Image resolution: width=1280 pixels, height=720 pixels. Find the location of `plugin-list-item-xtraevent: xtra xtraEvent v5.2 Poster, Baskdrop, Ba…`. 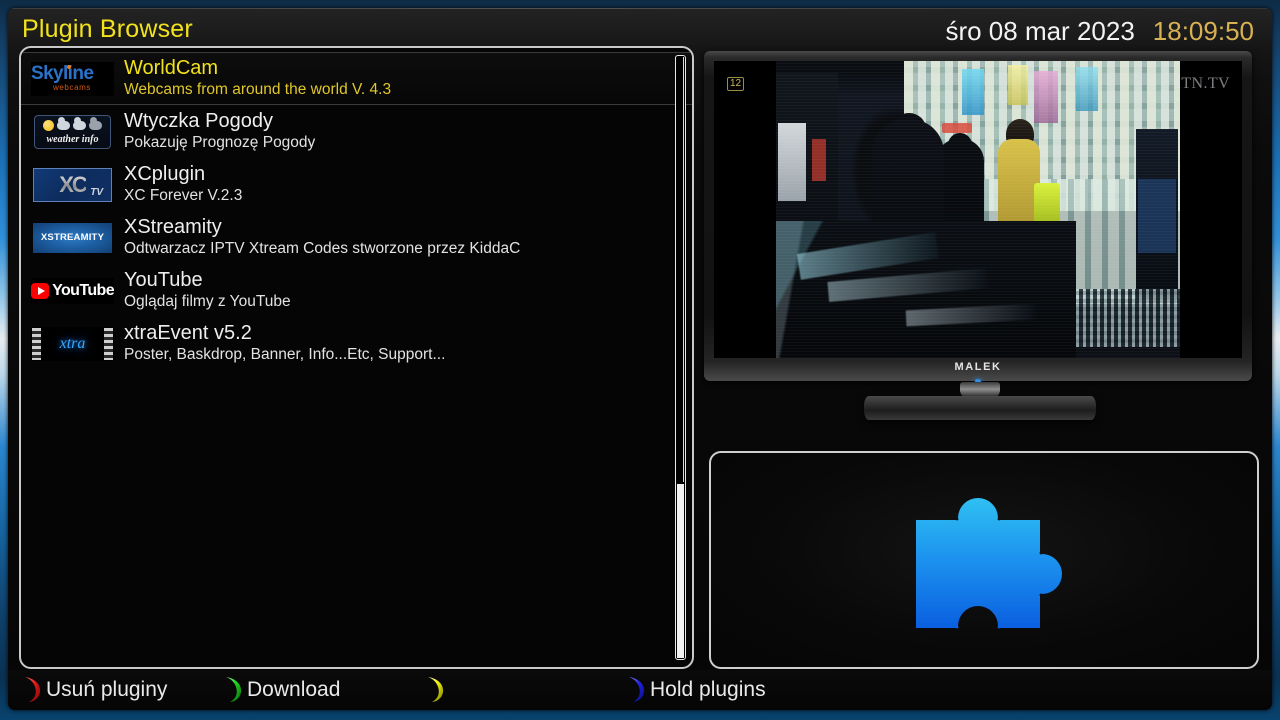

plugin-list-item-xtraevent: xtra xtraEvent v5.2 Poster, Baskdrop, Ba… is located at coordinates (356, 343).